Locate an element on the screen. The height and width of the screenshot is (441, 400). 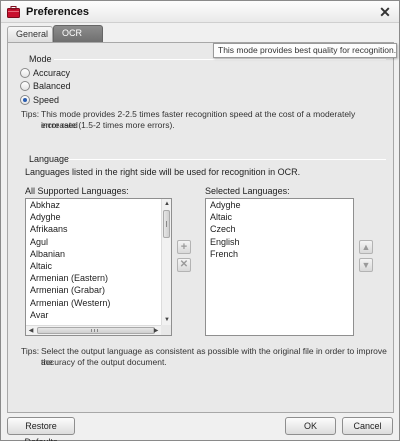
vertical-scrollbar: ▲ ▼ is located at coordinates (166, 262).